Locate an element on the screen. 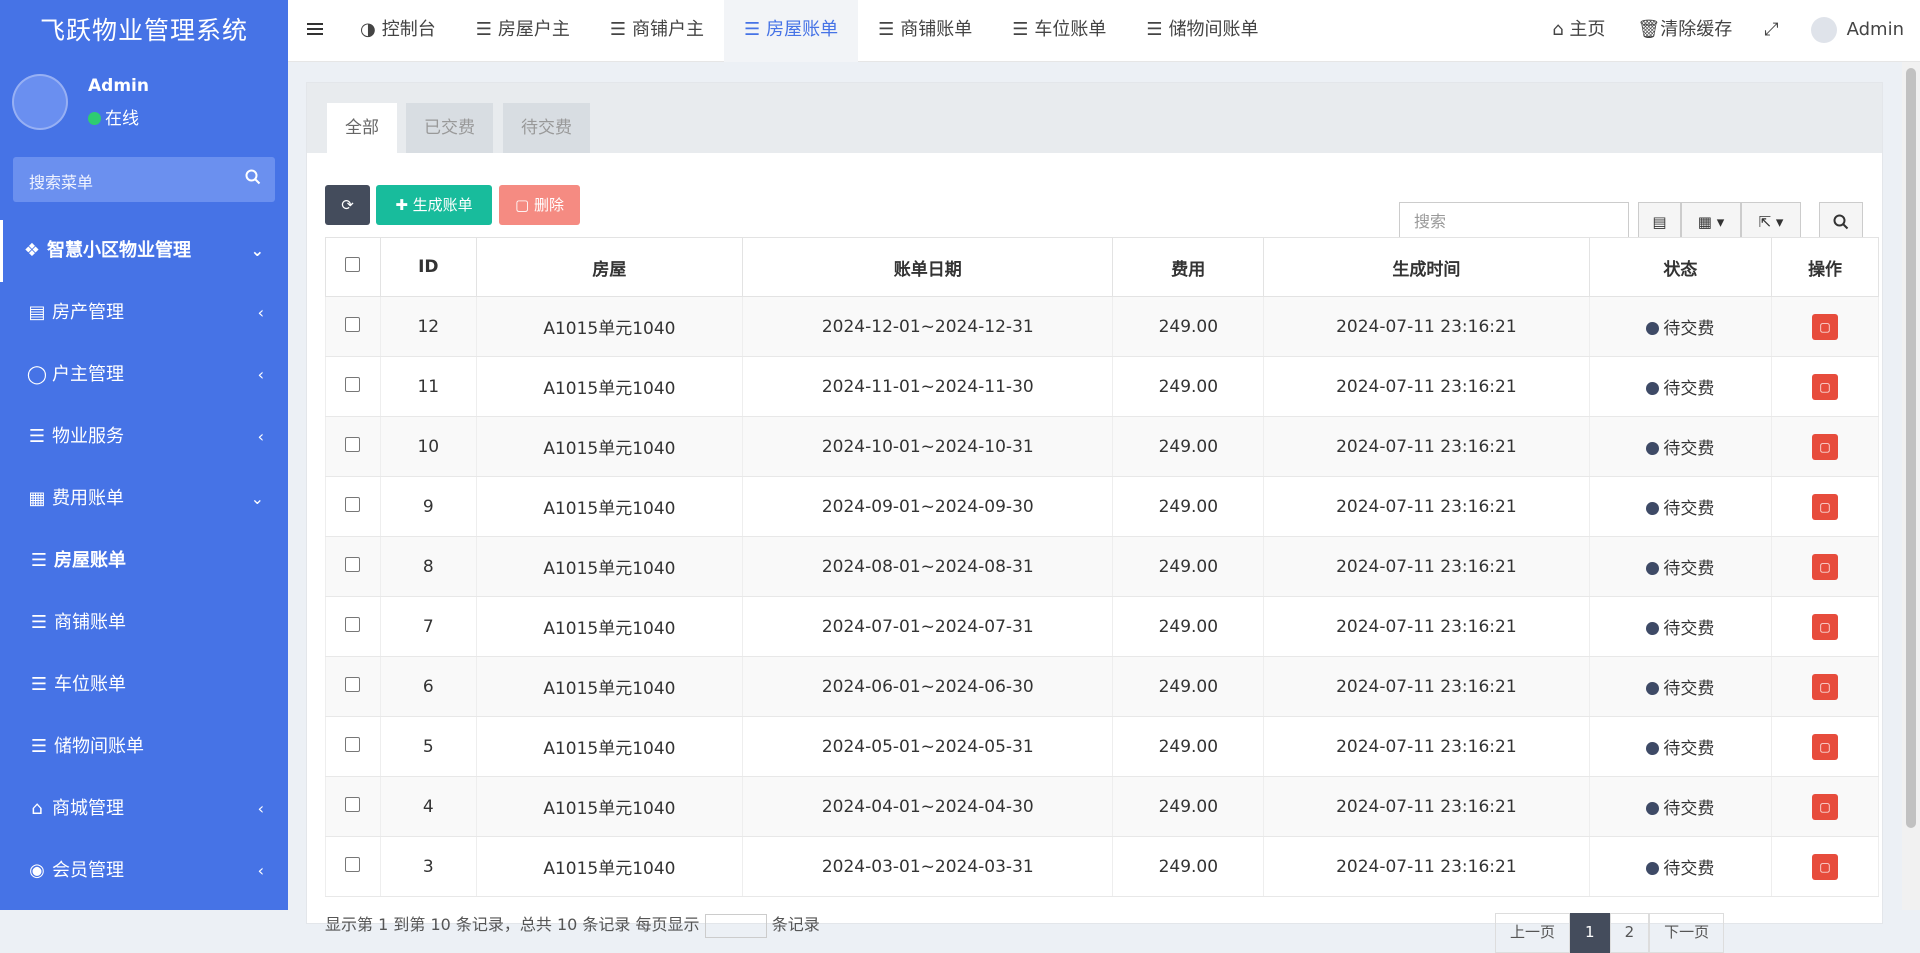  select-all-checkbox is located at coordinates (353, 264).